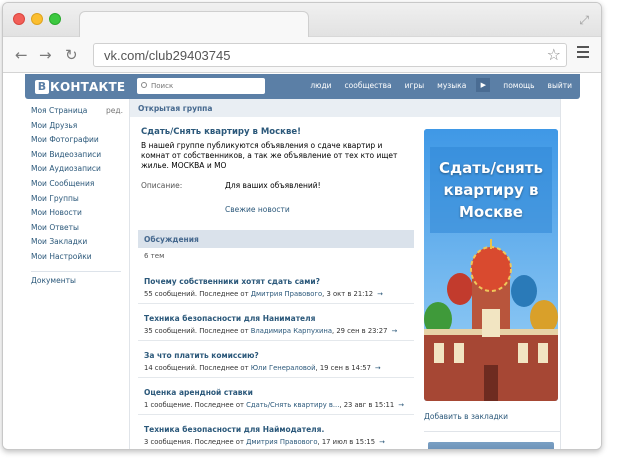  Describe the element at coordinates (71, 55) in the screenshot. I see `reload-icon: ↻` at that location.